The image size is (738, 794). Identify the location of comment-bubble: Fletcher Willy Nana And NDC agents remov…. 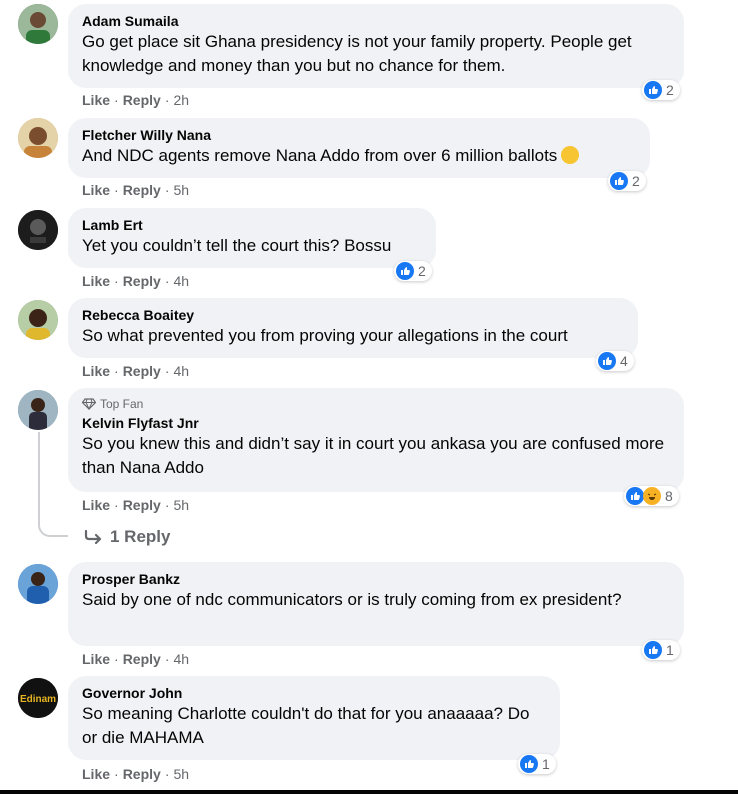
(359, 148).